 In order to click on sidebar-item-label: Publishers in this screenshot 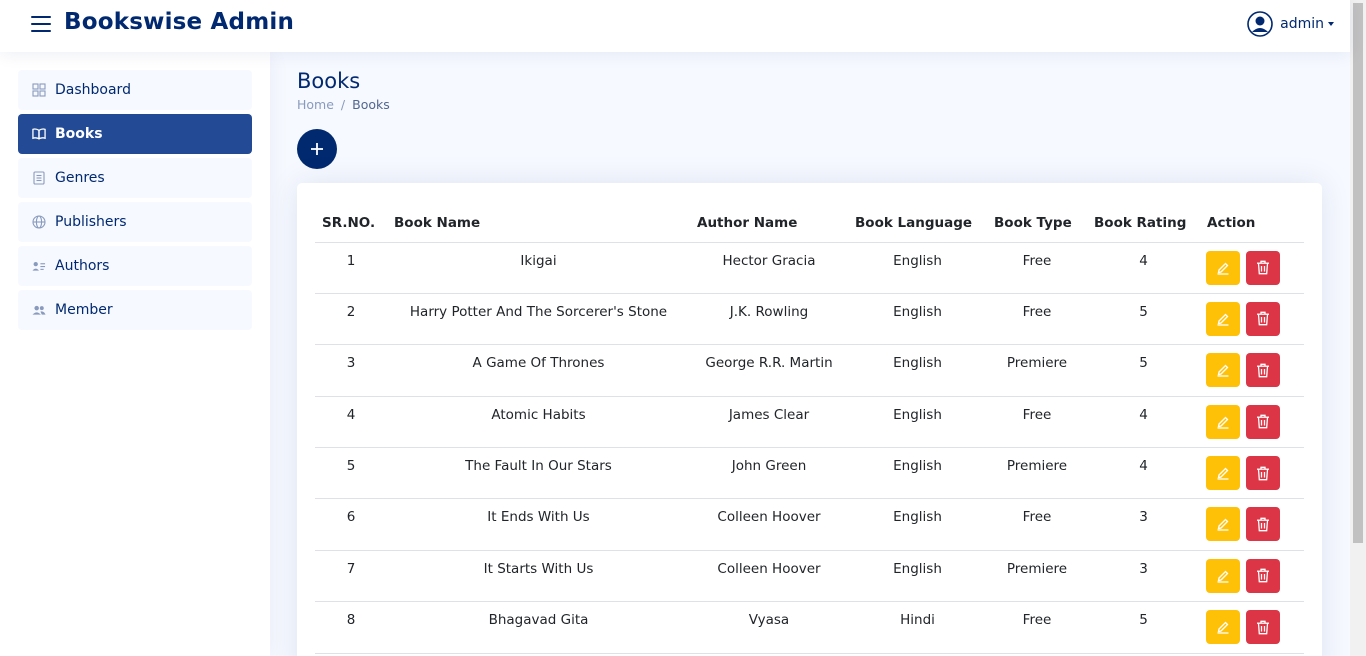, I will do `click(91, 222)`.